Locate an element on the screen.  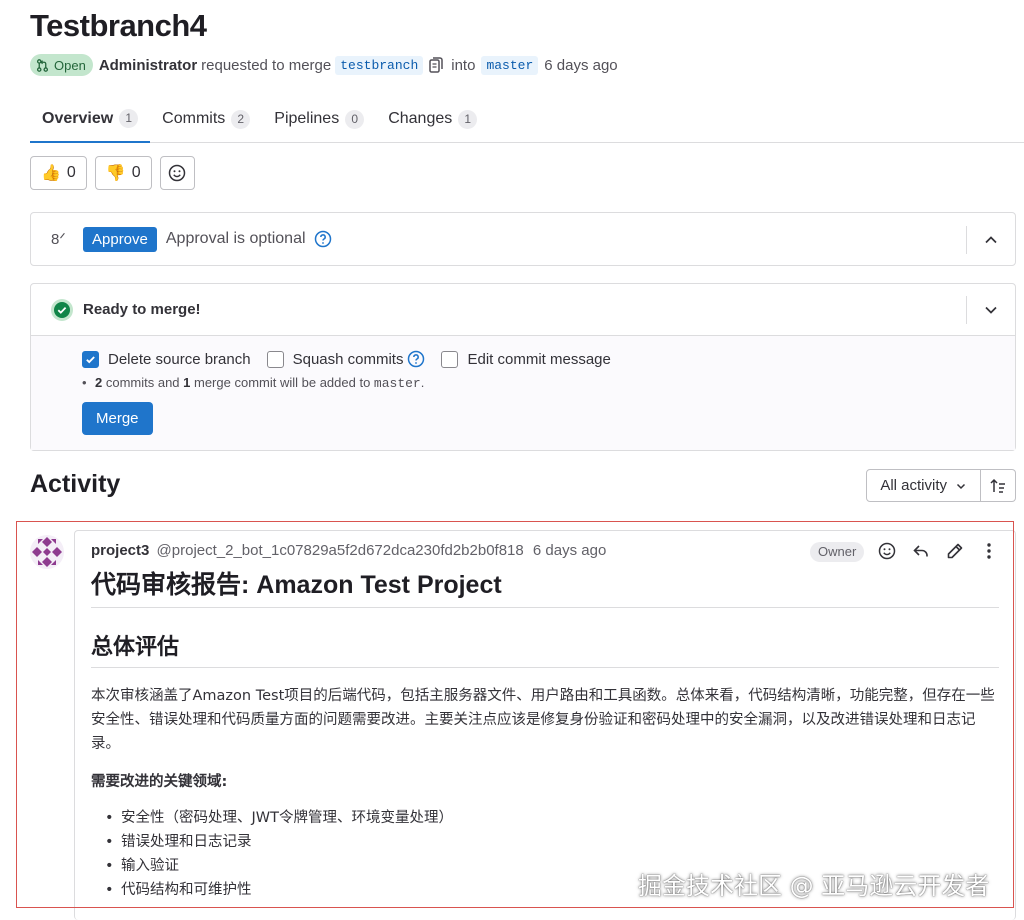
thumbs-up-button: 👍 0 is located at coordinates (58, 173).